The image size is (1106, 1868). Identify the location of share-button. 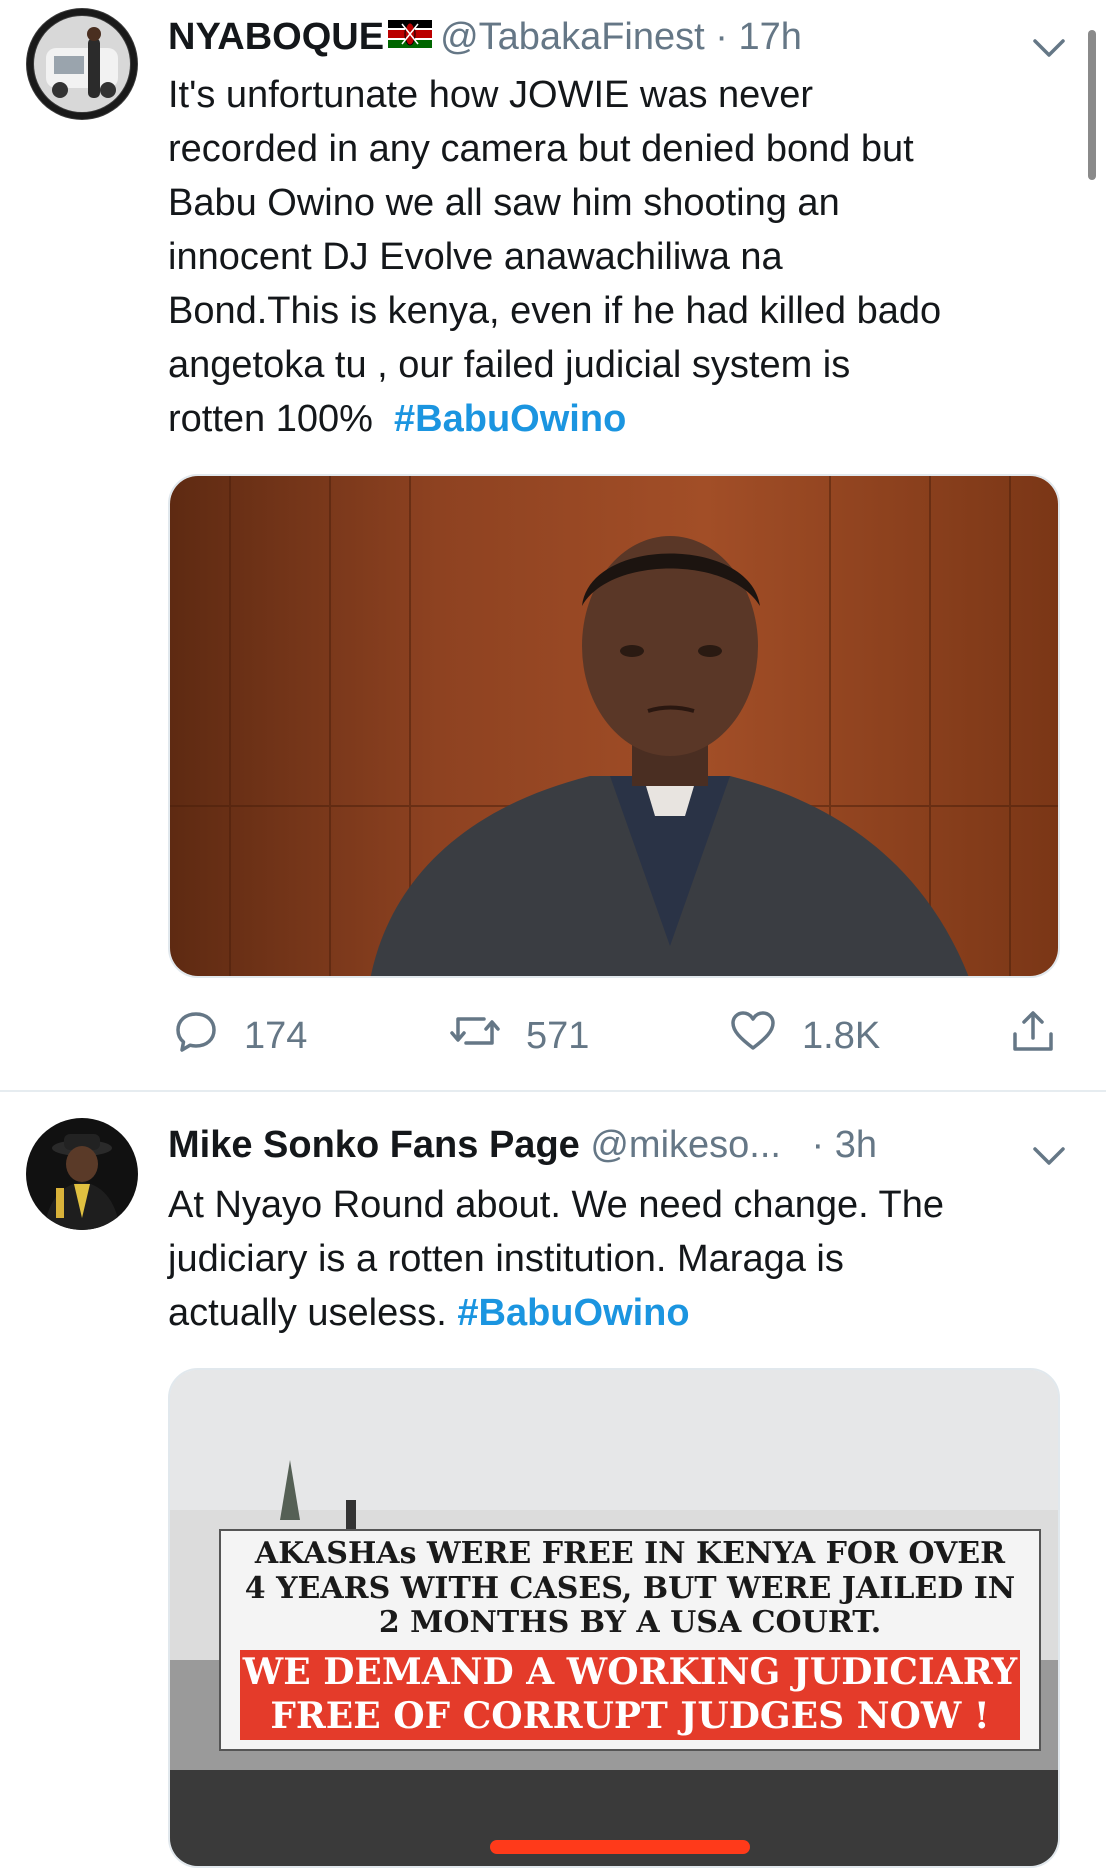
(1046, 1036).